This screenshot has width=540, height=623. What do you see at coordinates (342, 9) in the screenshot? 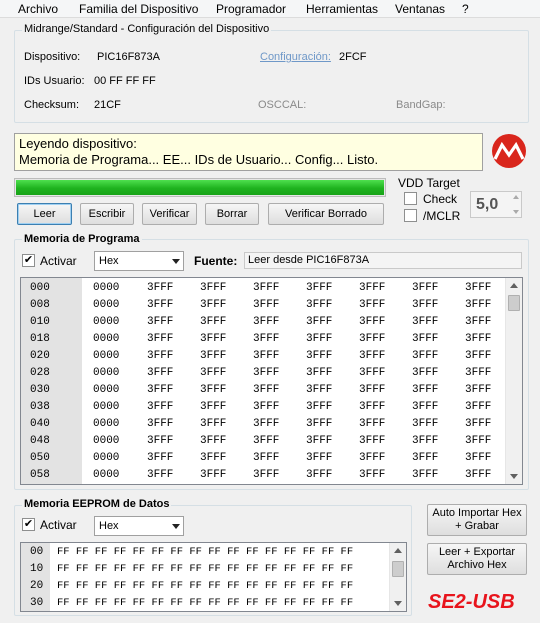
I see `menu-herramientas: Herramientas` at bounding box center [342, 9].